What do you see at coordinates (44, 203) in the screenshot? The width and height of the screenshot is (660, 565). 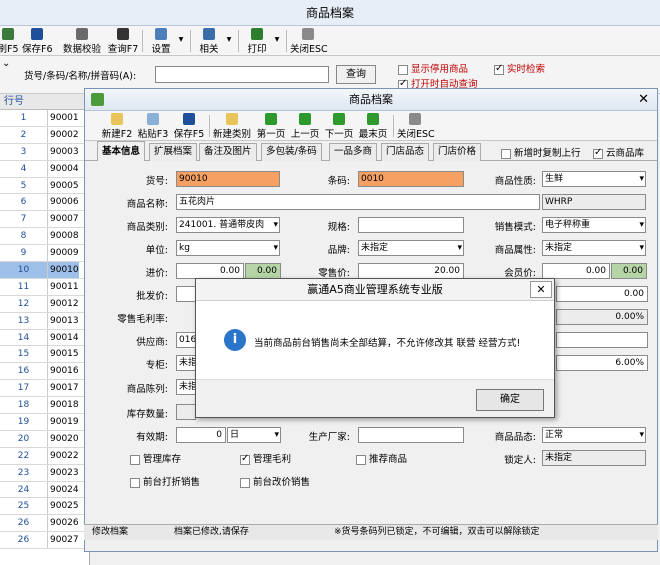 I see `table-row: 6 90006` at bounding box center [44, 203].